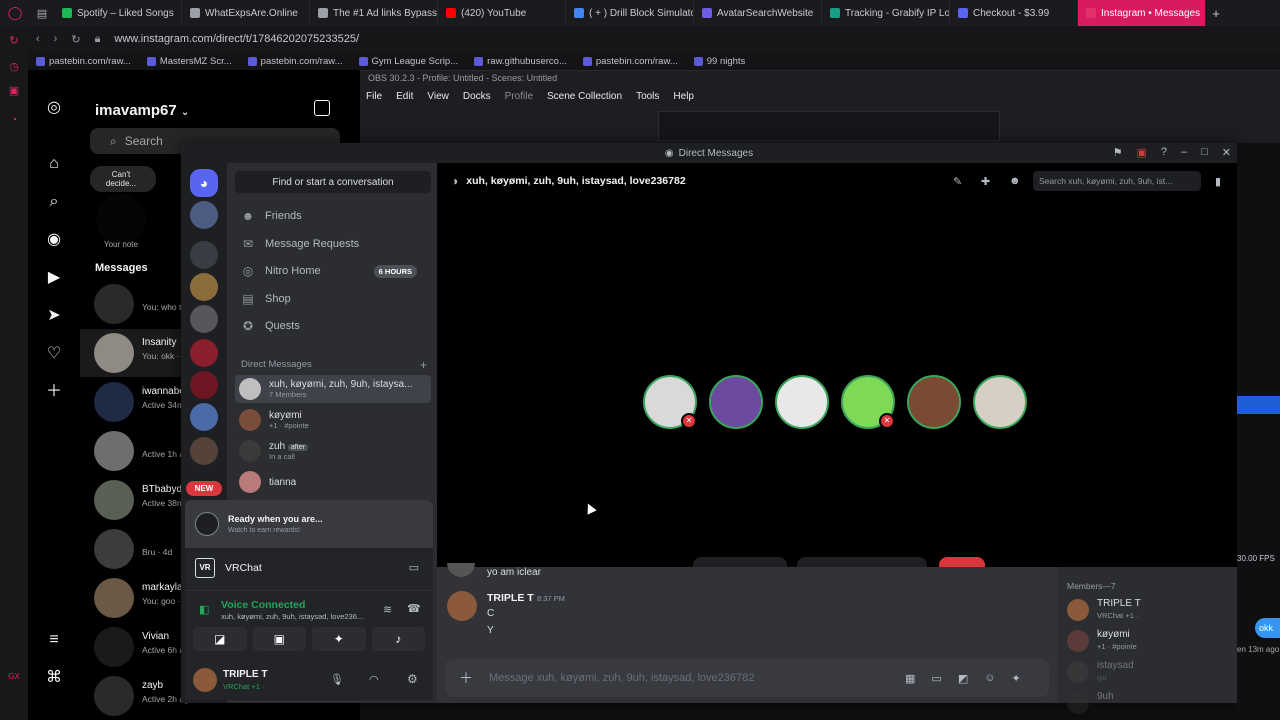 The image size is (1280, 720). What do you see at coordinates (1164, 152) in the screenshot?
I see `help-icon: ?` at bounding box center [1164, 152].